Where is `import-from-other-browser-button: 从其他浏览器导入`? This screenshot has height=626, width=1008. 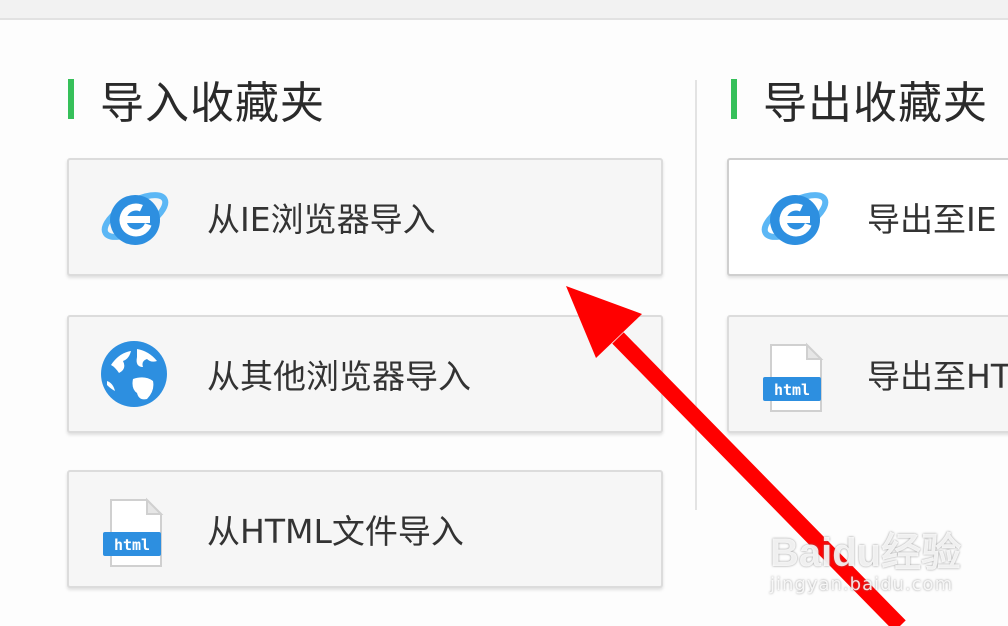
import-from-other-browser-button: 从其他浏览器导入 is located at coordinates (365, 374).